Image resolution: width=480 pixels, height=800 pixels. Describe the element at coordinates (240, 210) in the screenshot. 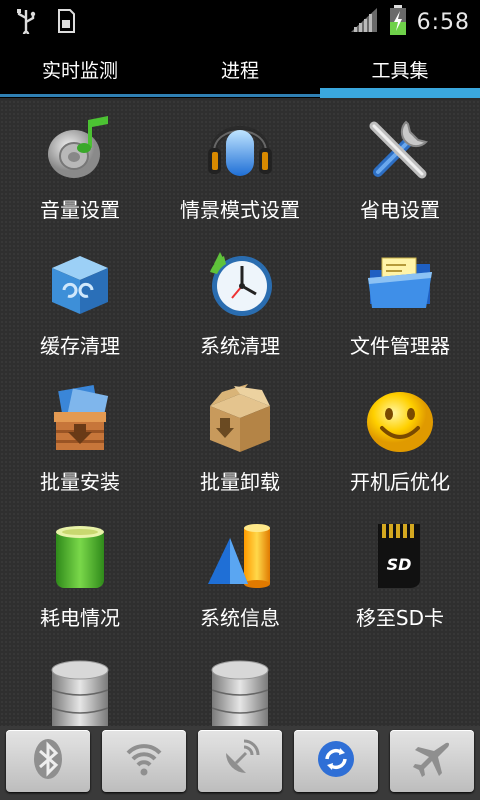

I see `tool-label: 情景模式设置` at that location.